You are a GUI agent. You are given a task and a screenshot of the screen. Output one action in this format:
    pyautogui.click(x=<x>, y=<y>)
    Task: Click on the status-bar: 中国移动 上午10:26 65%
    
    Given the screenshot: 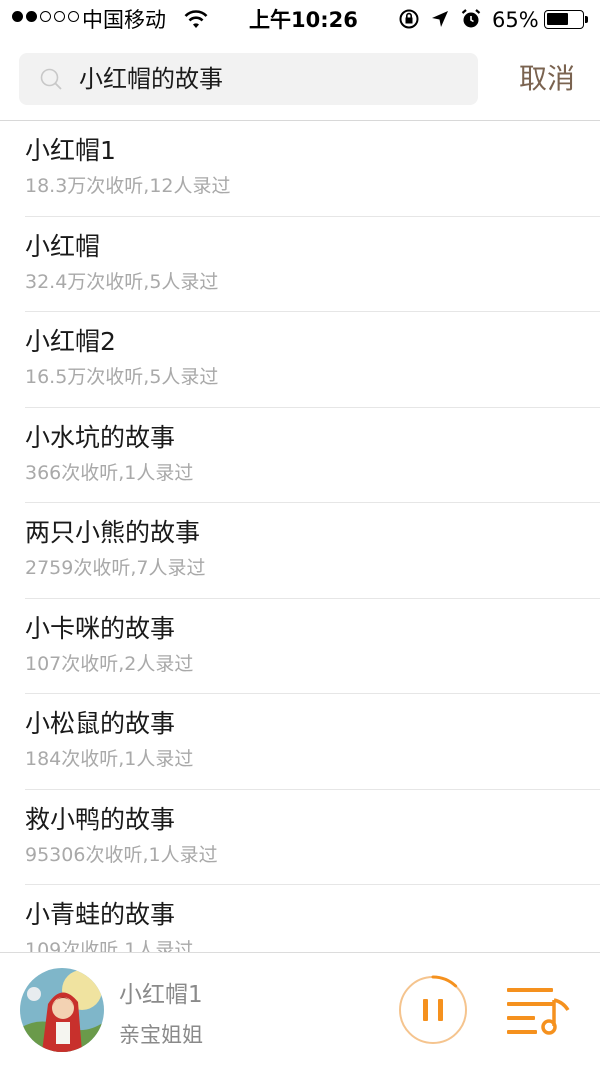 What is the action you would take?
    pyautogui.click(x=300, y=20)
    